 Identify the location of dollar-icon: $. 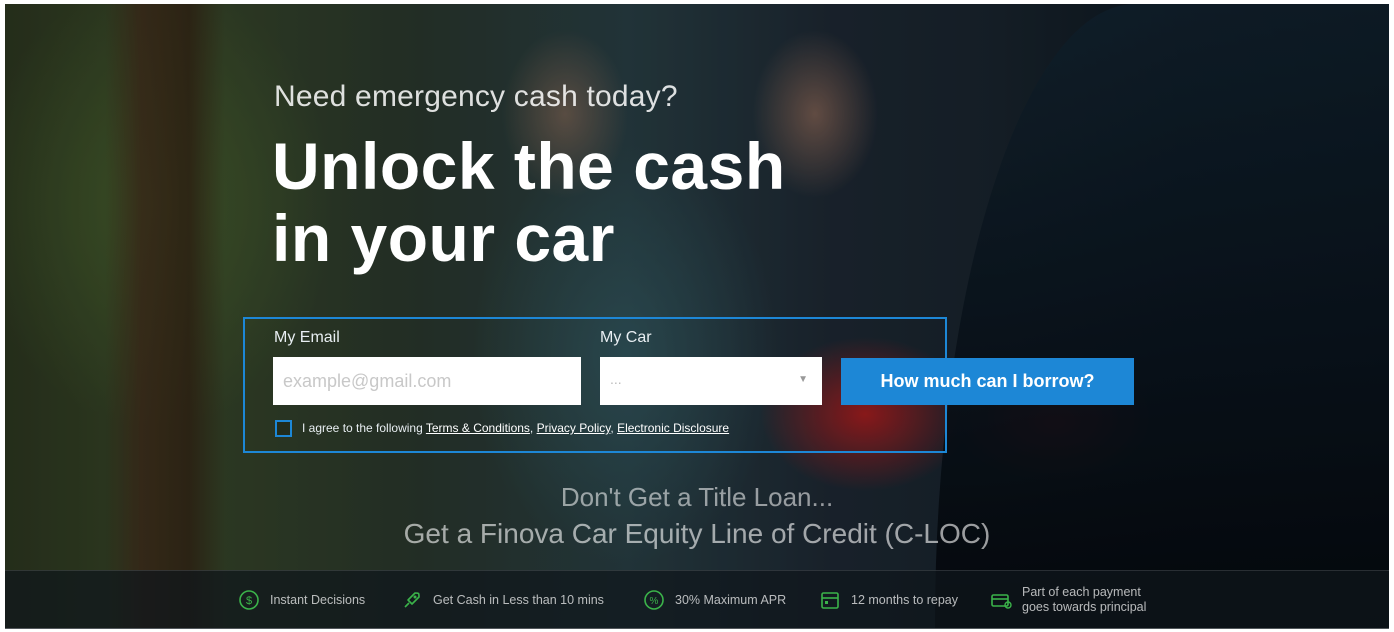
(249, 600).